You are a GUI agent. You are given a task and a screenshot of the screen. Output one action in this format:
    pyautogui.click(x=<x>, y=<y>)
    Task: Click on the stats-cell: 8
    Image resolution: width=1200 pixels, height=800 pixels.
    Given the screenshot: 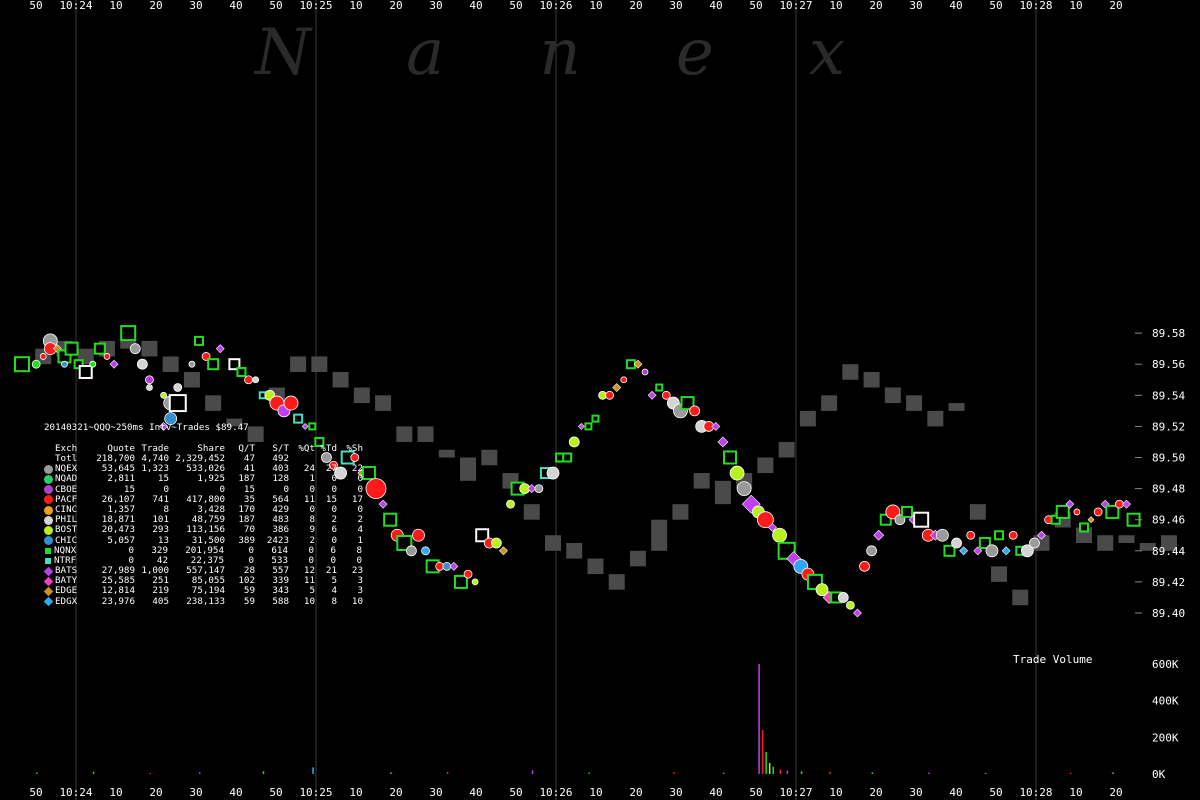 What is the action you would take?
    pyautogui.click(x=334, y=601)
    